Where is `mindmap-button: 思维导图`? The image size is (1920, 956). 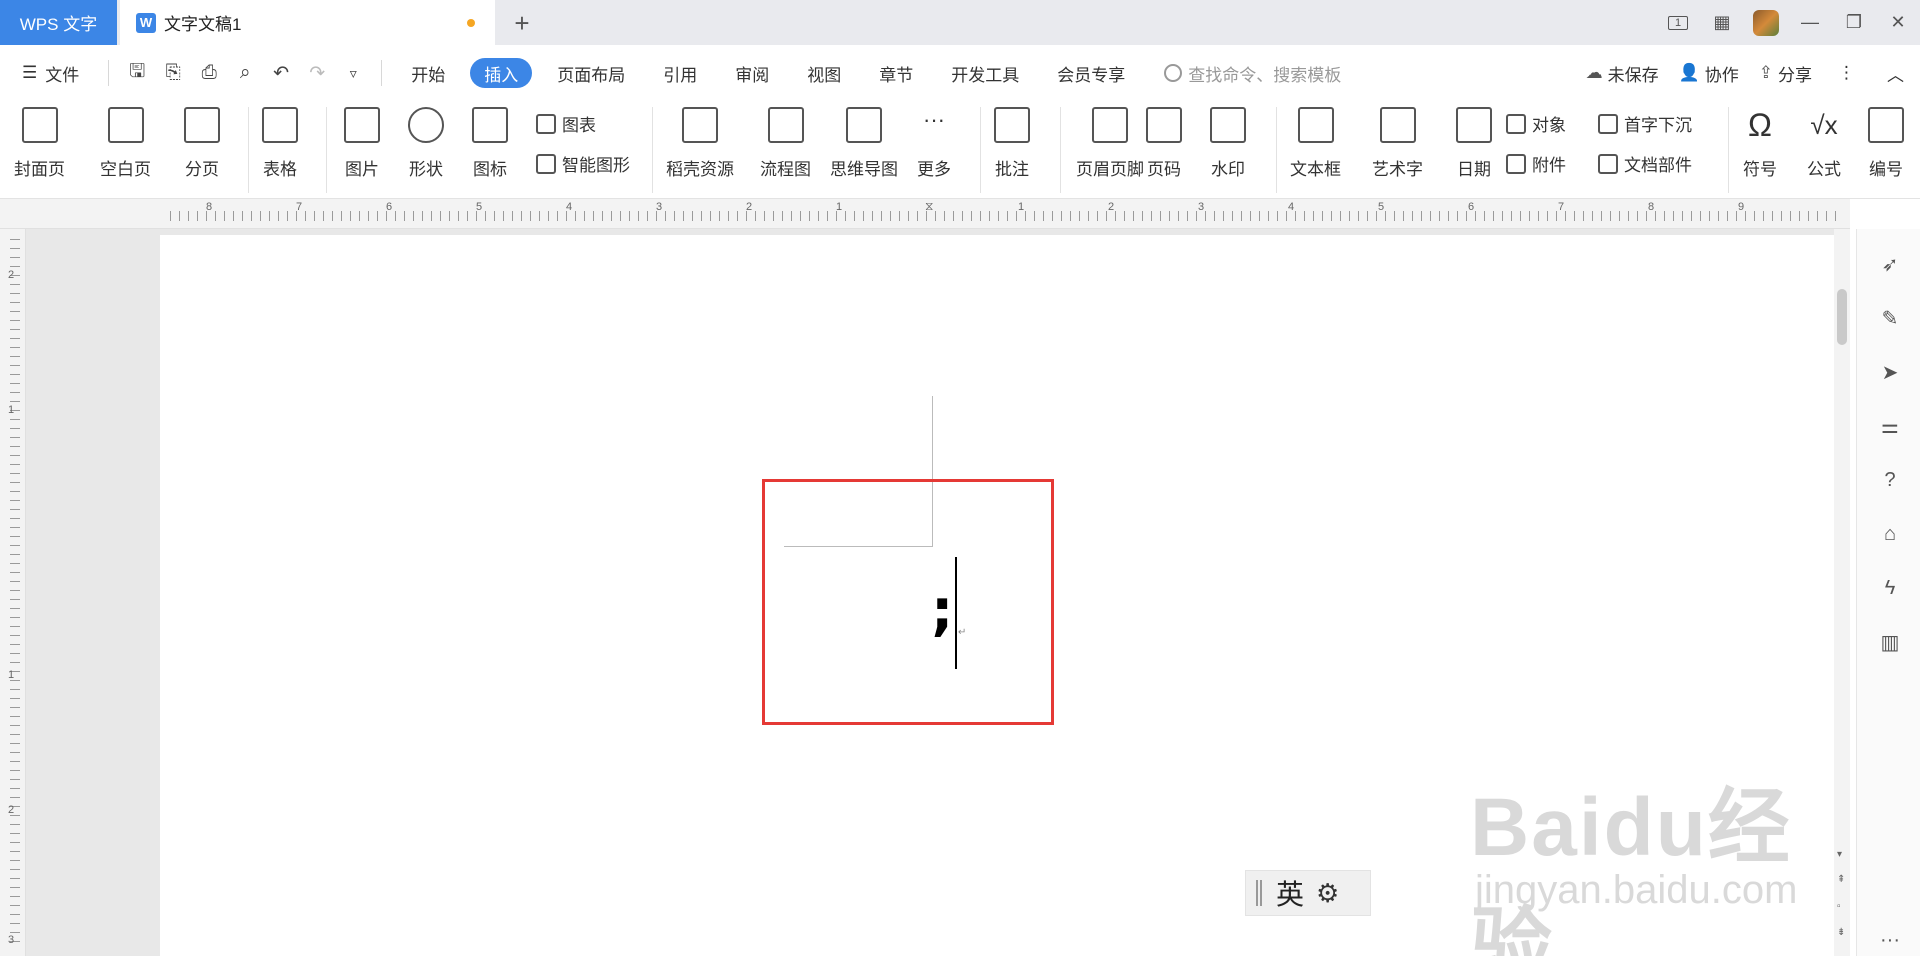 mindmap-button: 思维导图 is located at coordinates (864, 150).